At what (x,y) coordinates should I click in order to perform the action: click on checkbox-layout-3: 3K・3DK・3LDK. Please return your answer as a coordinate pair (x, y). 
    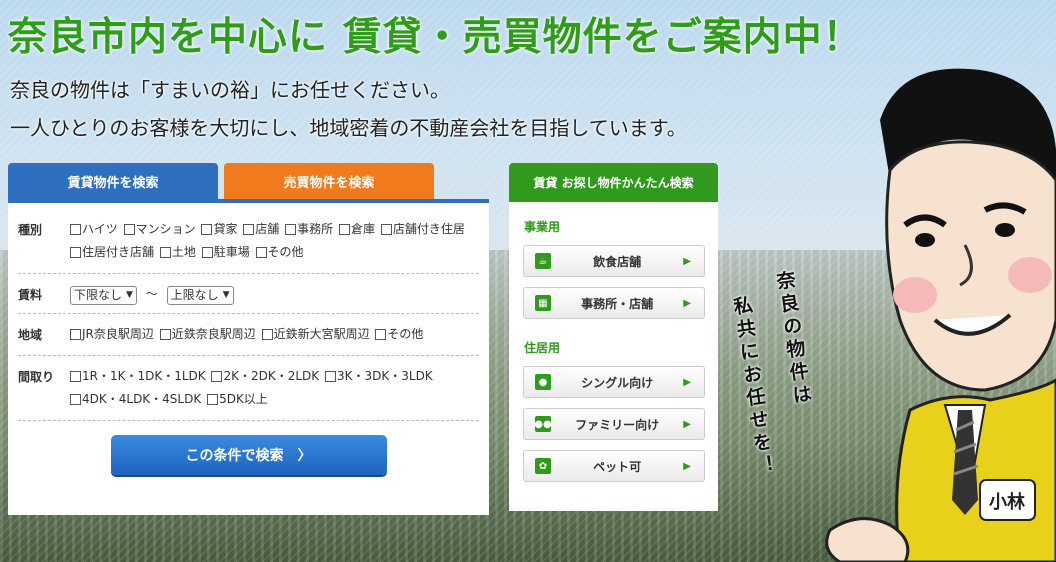
    Looking at the image, I should click on (379, 376).